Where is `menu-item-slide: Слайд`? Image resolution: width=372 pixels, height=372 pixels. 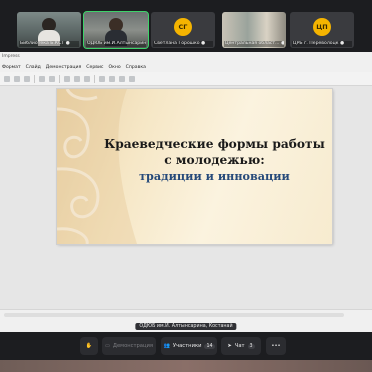
menu-item-slide: Слайд is located at coordinates (33, 67).